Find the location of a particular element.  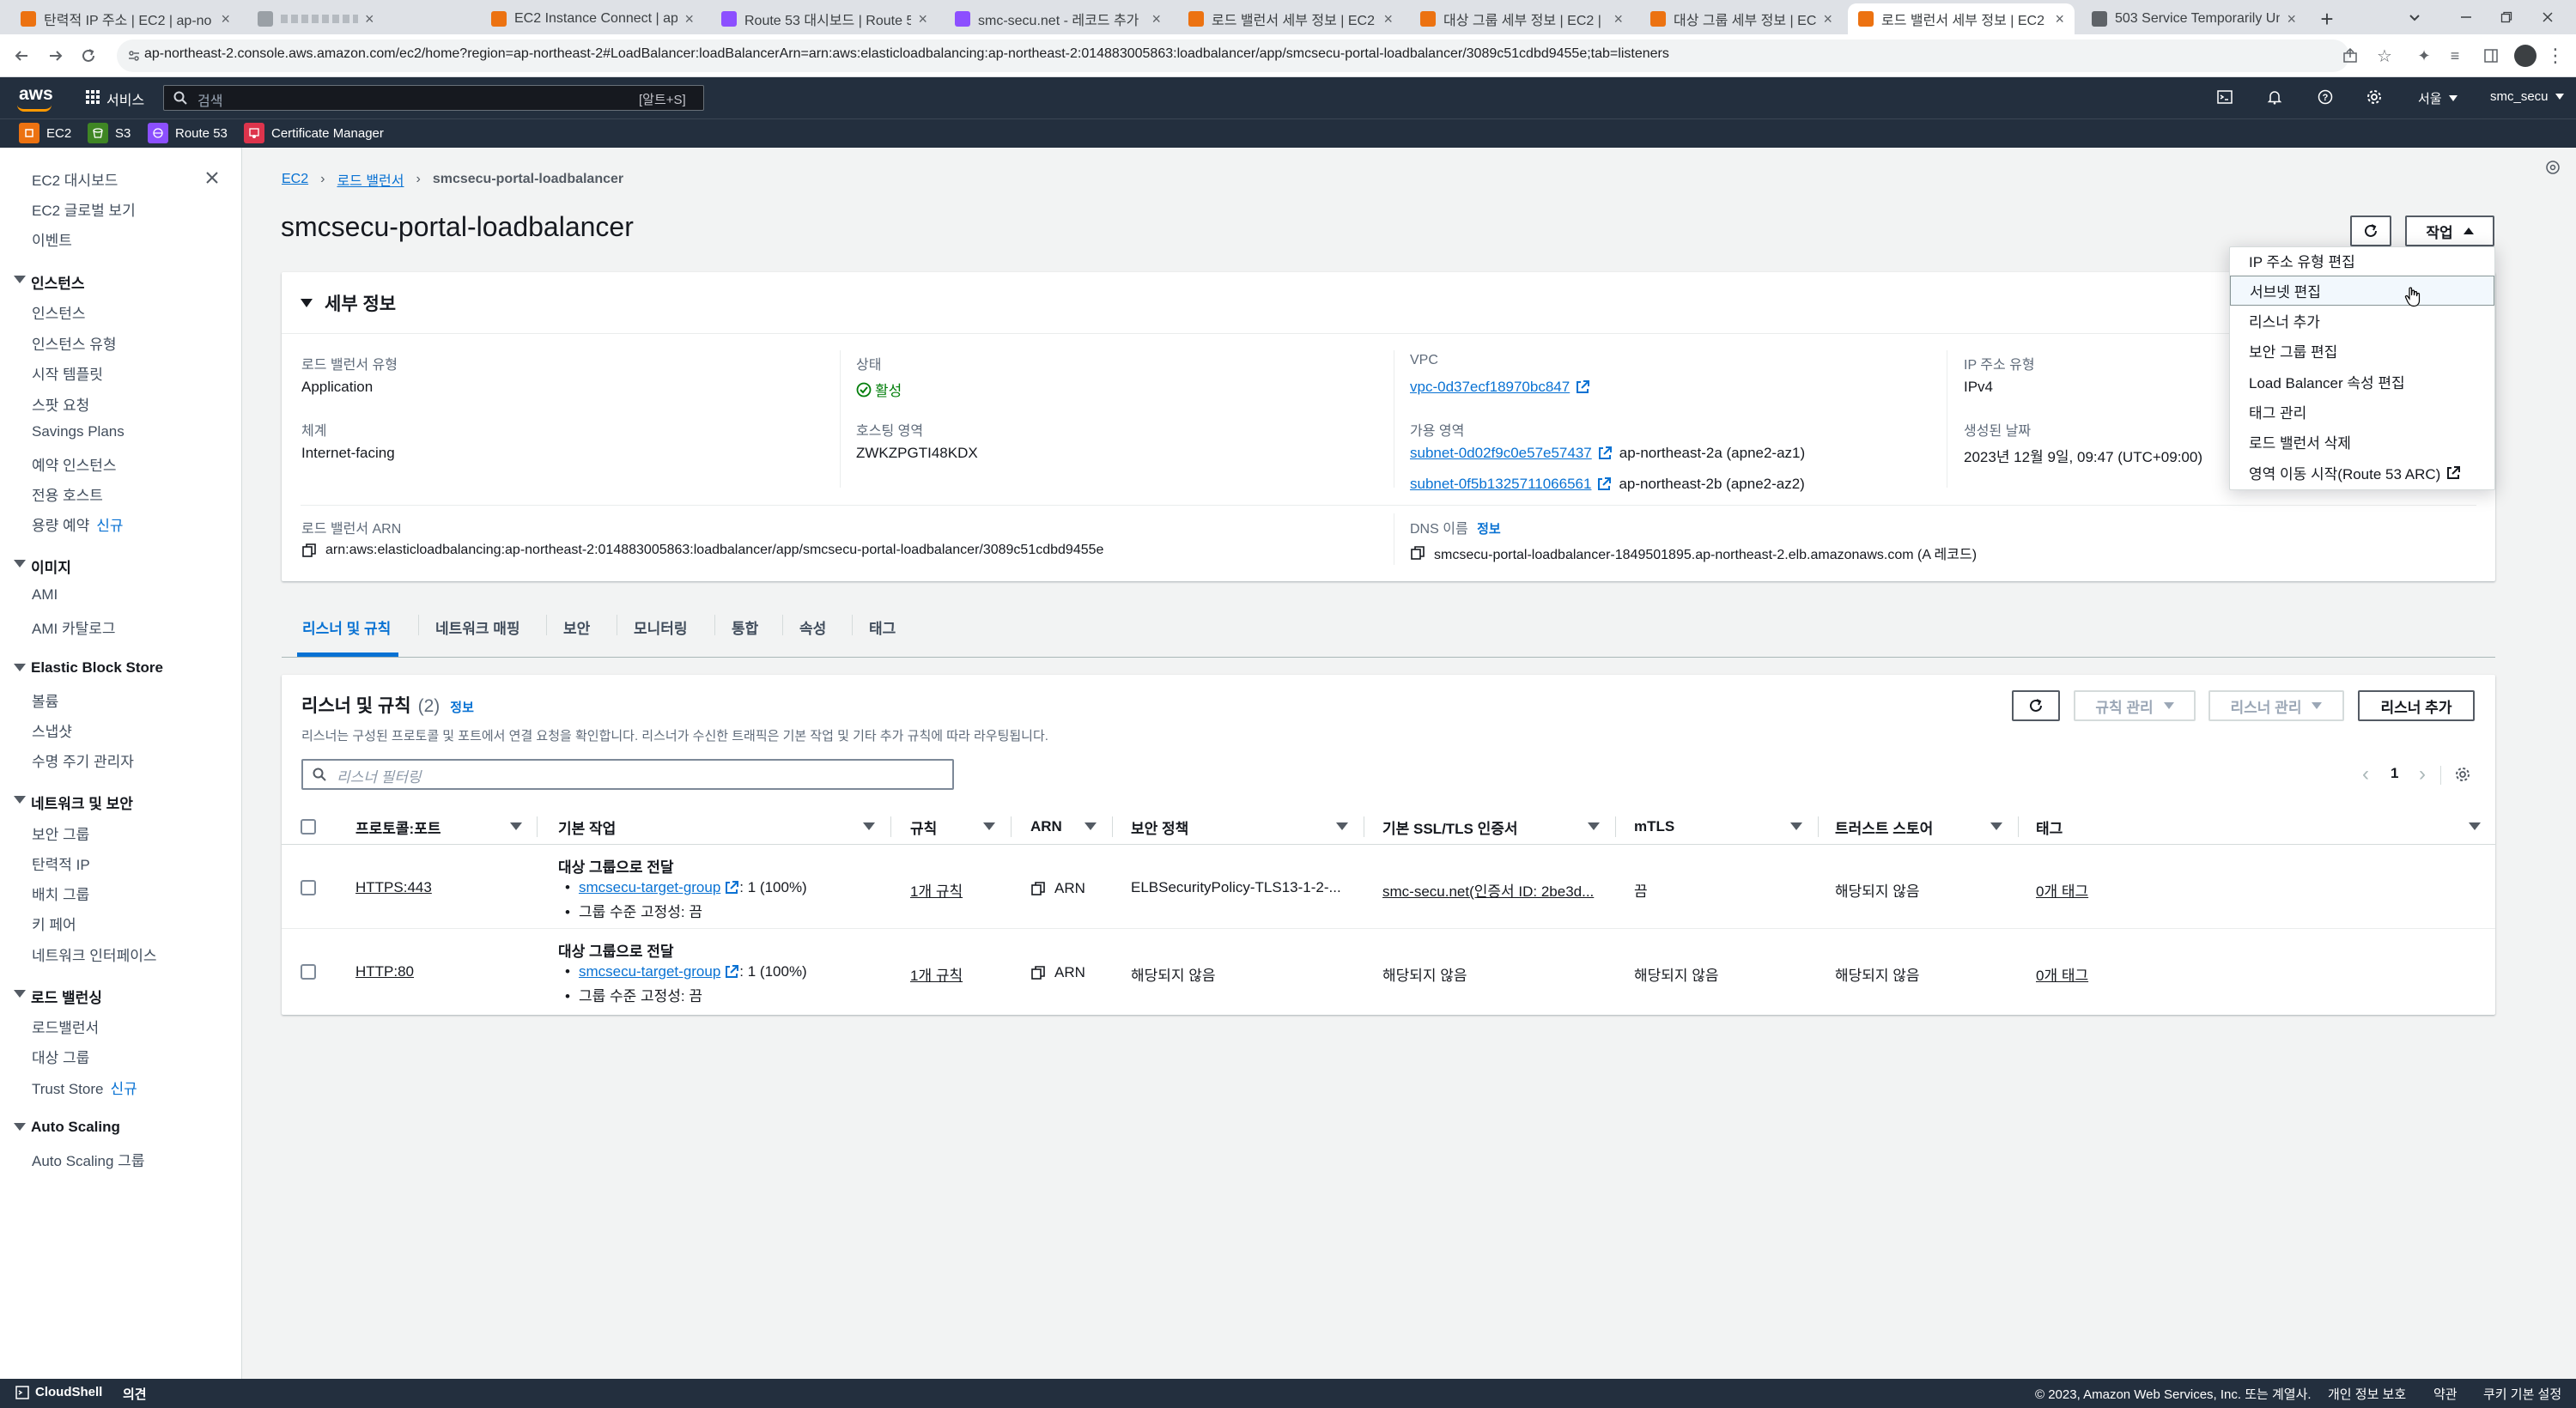

share-icon is located at coordinates (2350, 55).